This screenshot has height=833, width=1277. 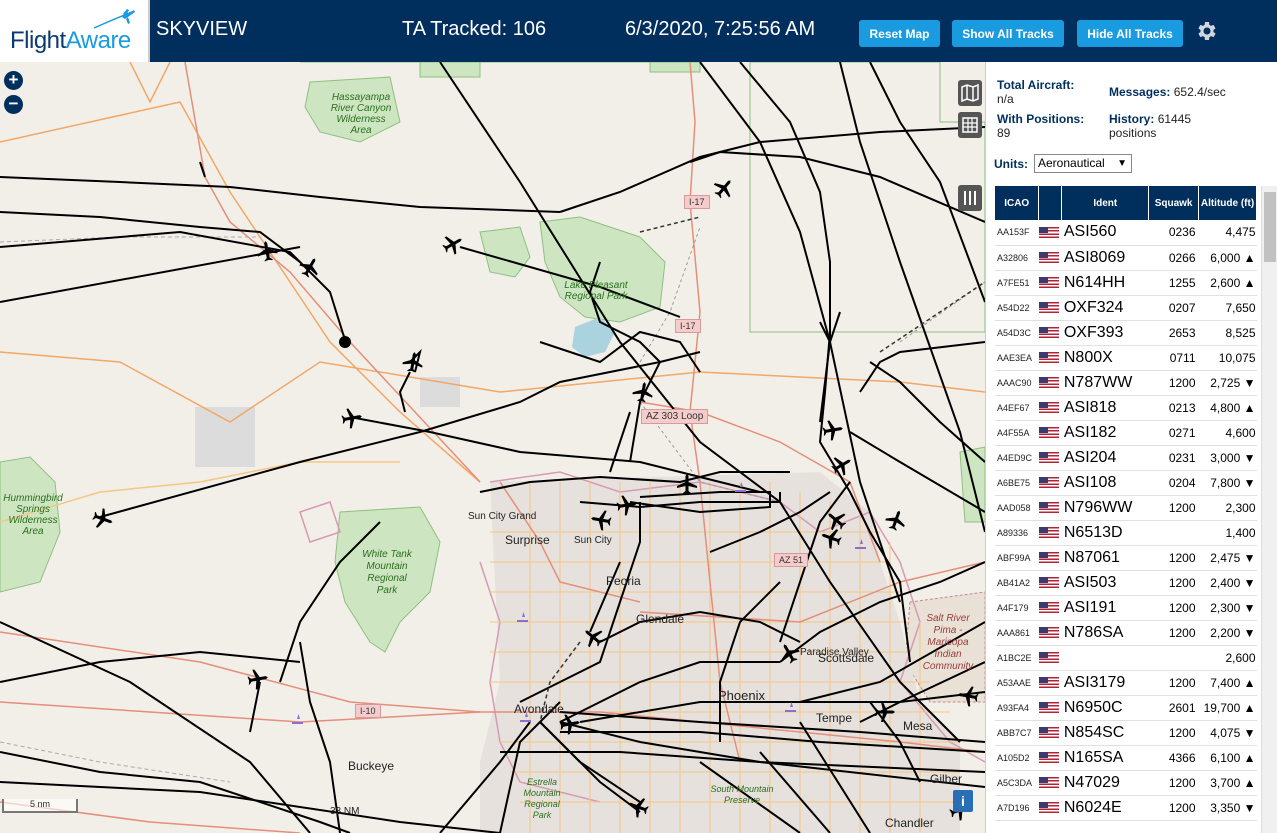 What do you see at coordinates (1126, 733) in the screenshot?
I see `table-row: ABB7C7 N854SC 1200 4,075 ▼` at bounding box center [1126, 733].